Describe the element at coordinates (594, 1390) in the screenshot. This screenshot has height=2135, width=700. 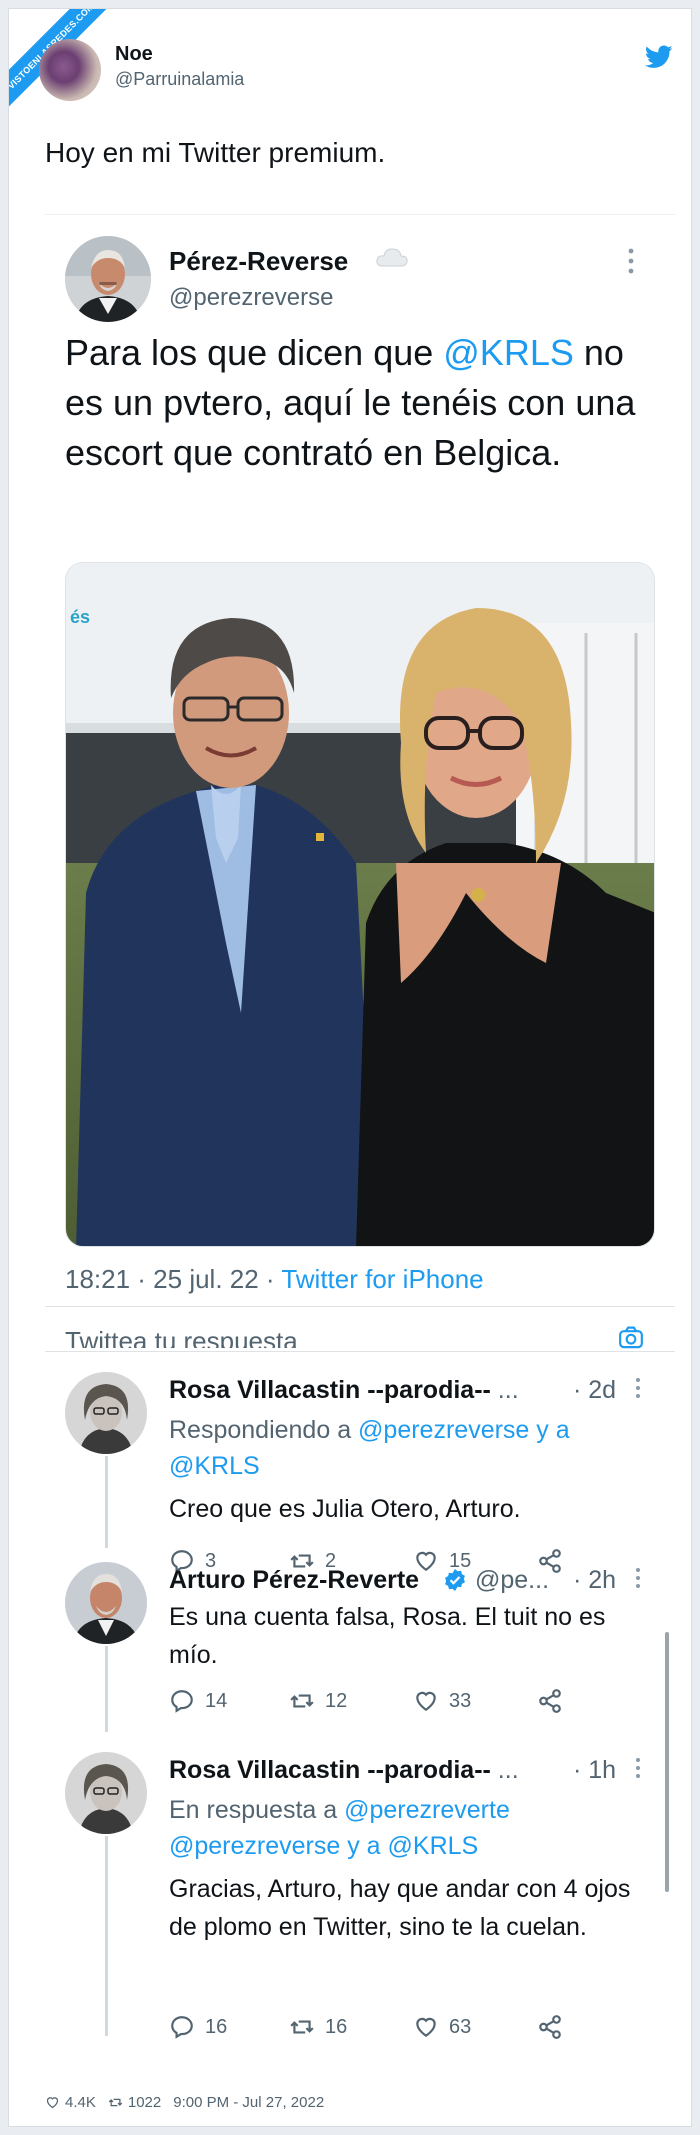
I see `reply-time: · 2d` at that location.